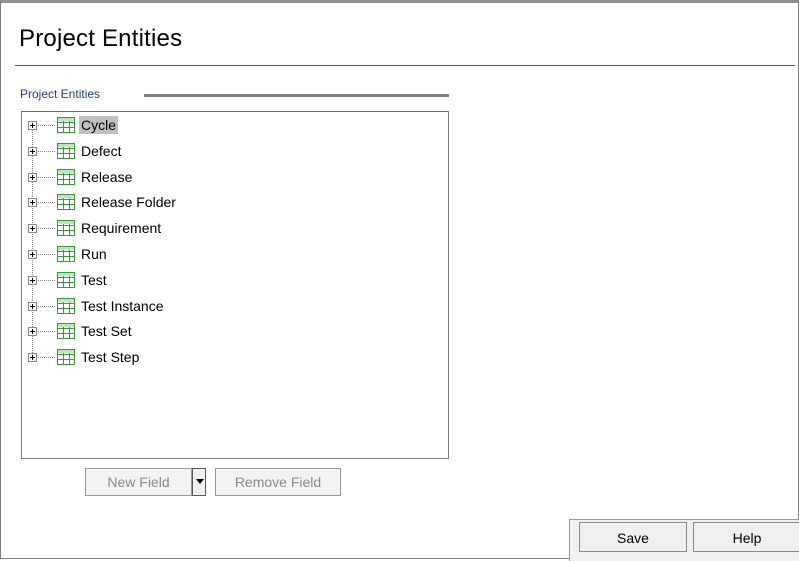  What do you see at coordinates (94, 279) in the screenshot?
I see `tree-item-label: Test` at bounding box center [94, 279].